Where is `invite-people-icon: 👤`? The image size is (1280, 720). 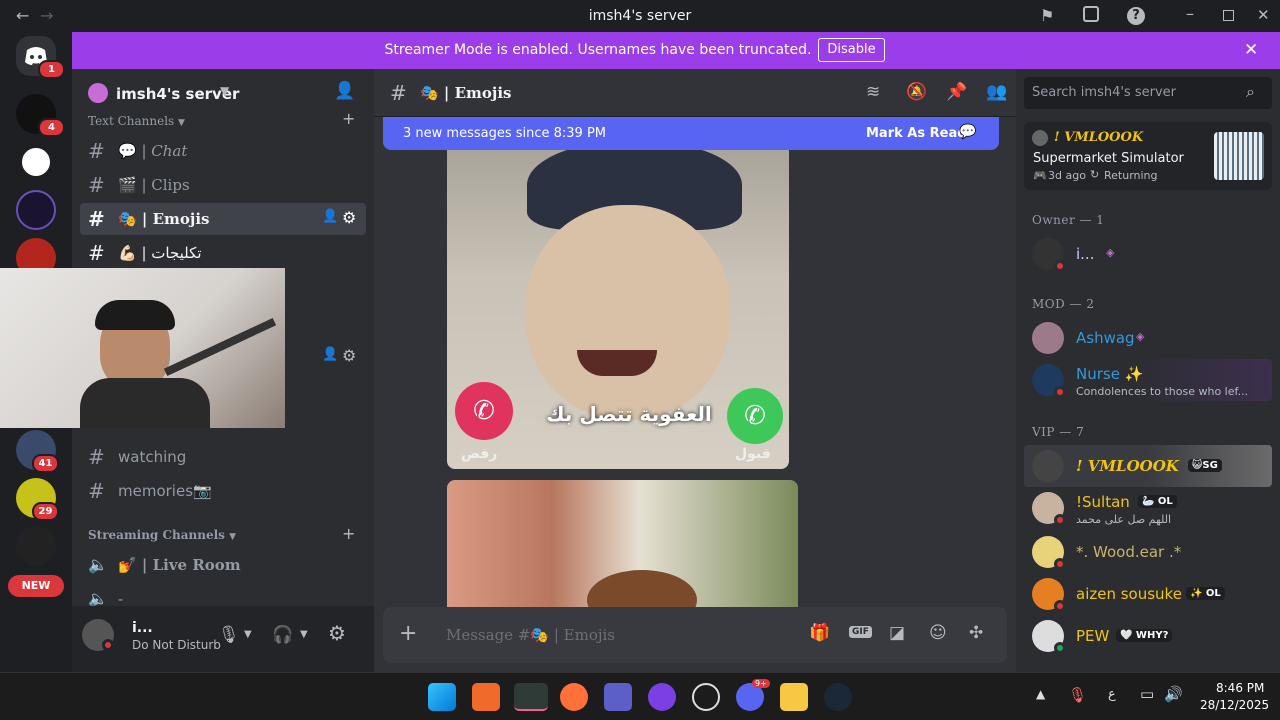 invite-people-icon: 👤 is located at coordinates (344, 91).